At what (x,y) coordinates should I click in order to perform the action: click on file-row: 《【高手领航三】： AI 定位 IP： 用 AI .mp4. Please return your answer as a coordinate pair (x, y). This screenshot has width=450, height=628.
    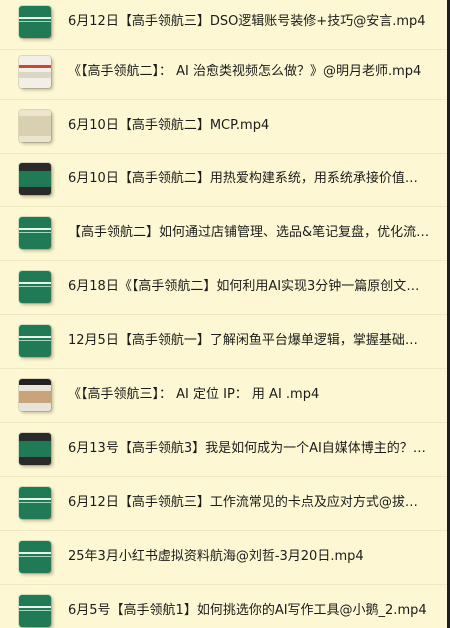
    Looking at the image, I should click on (225, 396).